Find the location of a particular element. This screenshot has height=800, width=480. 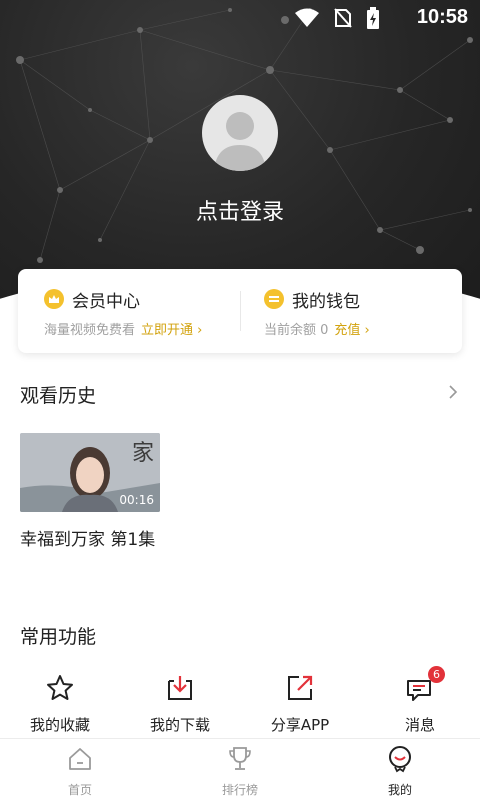

tab-ranking-label: 排行榜 is located at coordinates (239, 790).